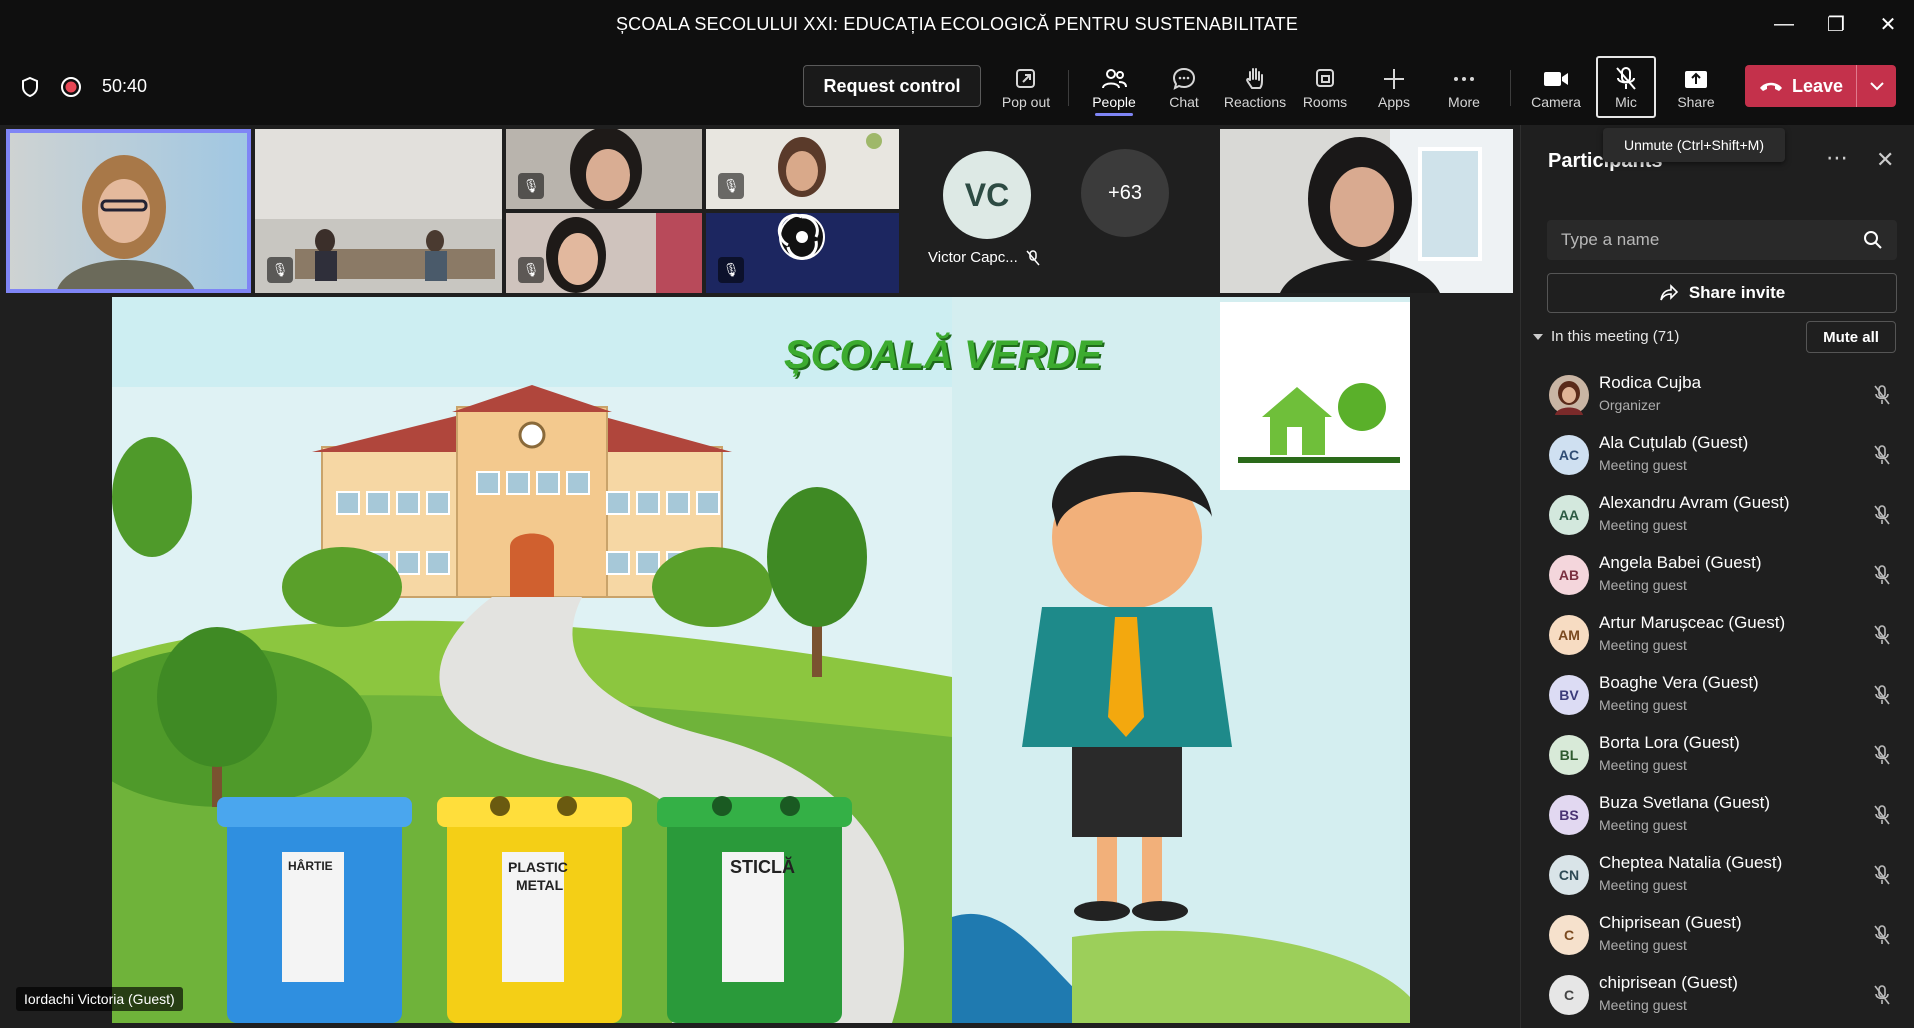 The height and width of the screenshot is (1028, 1914). Describe the element at coordinates (71, 86) in the screenshot. I see `recording-icon` at that location.